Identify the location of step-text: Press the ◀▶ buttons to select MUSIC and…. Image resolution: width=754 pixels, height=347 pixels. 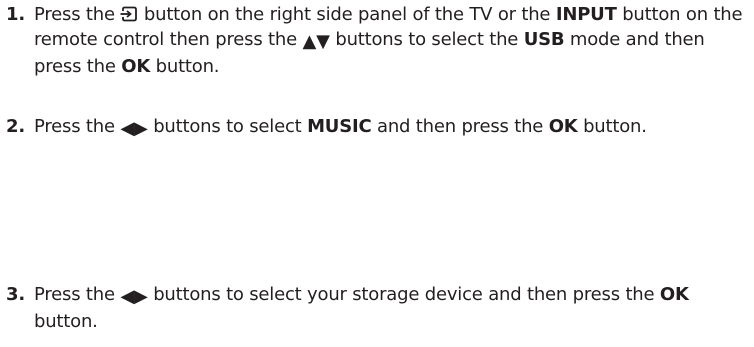
(393, 127).